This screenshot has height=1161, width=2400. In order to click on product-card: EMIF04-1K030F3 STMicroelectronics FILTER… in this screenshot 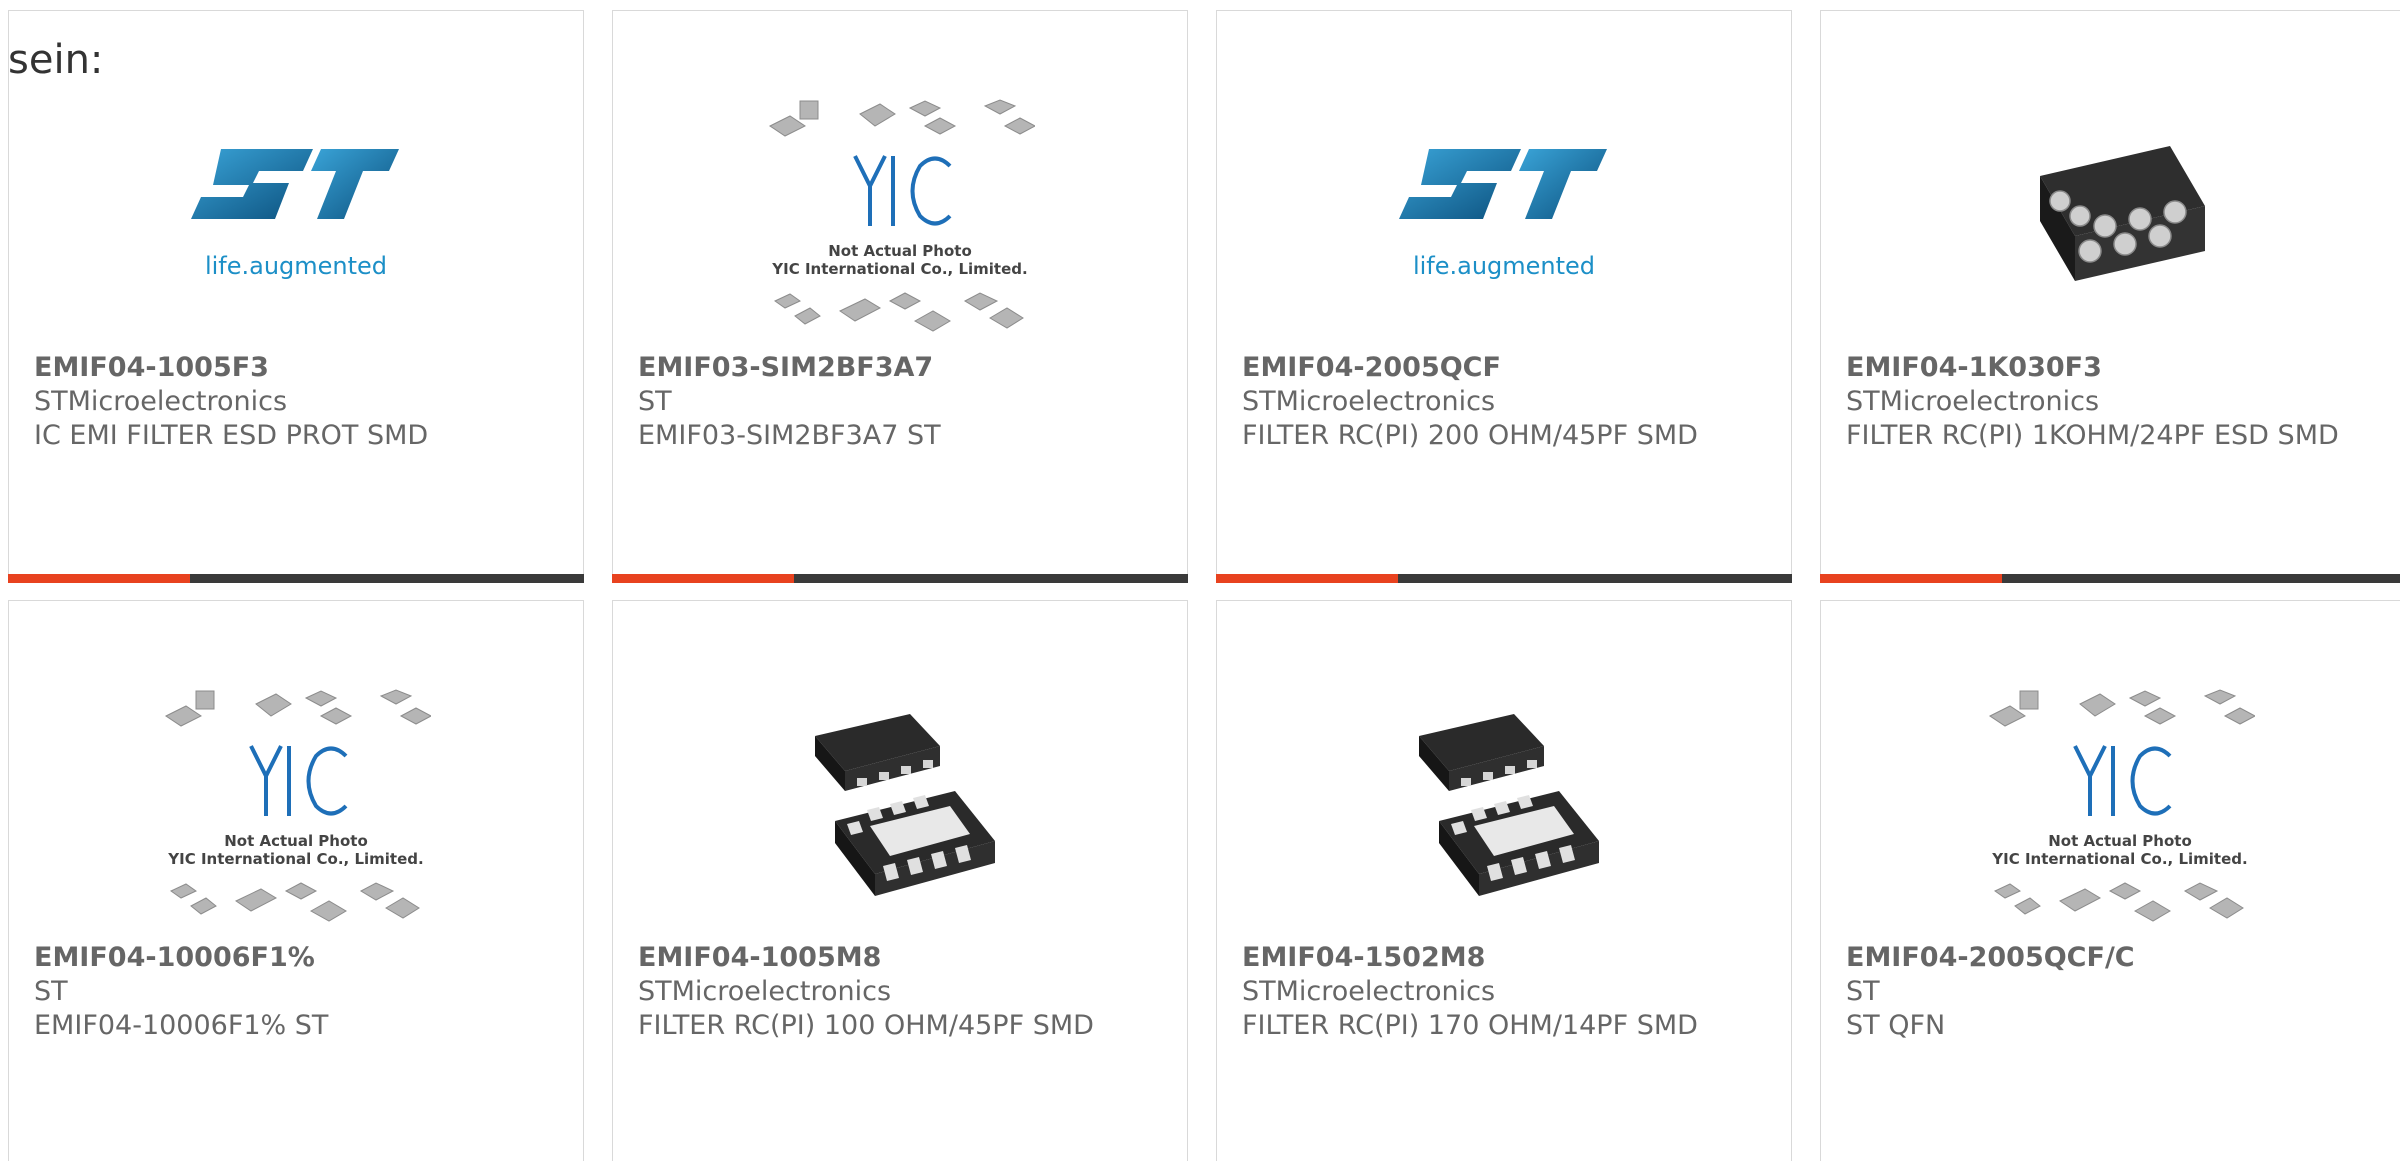, I will do `click(2110, 296)`.